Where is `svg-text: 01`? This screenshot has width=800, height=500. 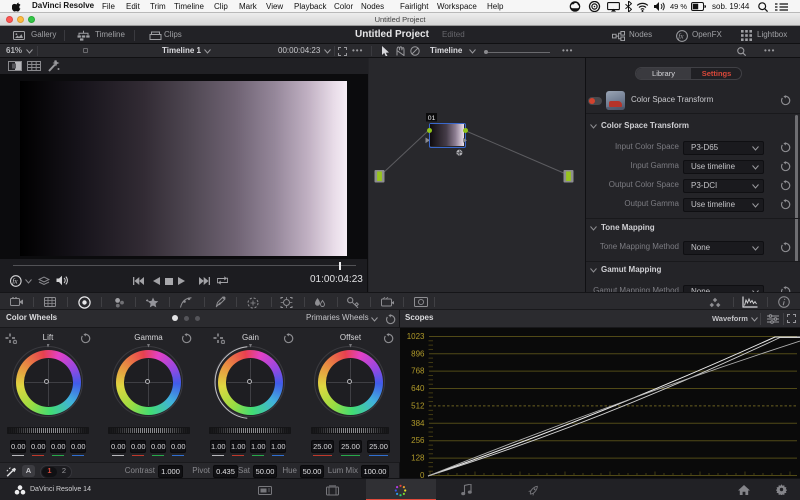
svg-text: 01 is located at coordinates (432, 118).